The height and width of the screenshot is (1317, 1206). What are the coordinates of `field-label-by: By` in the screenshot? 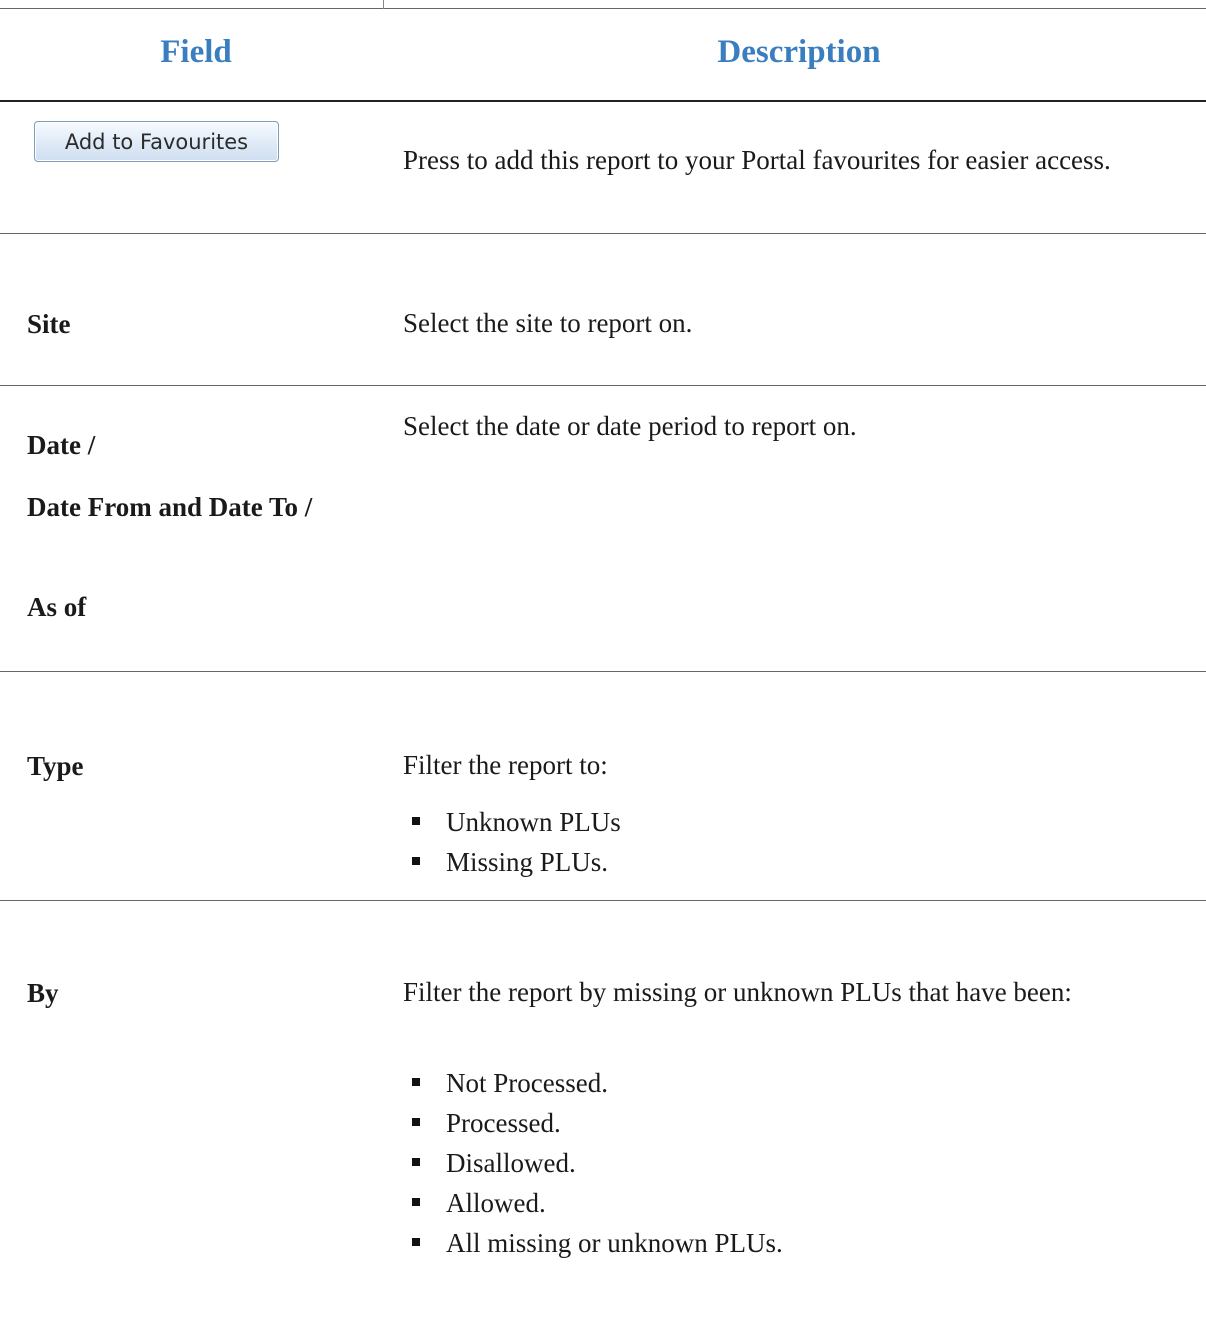 It's located at (43, 993).